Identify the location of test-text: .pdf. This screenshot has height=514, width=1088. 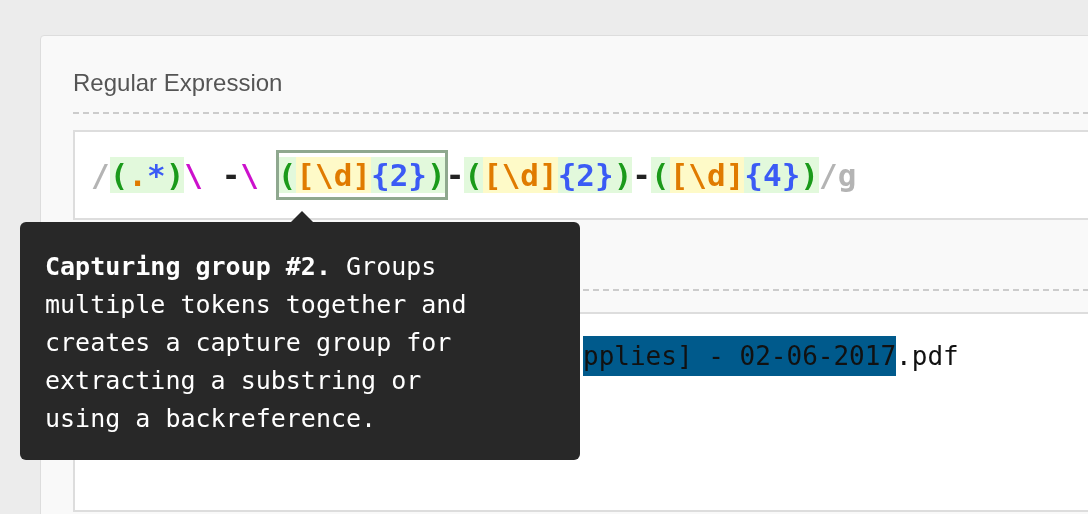
(927, 356).